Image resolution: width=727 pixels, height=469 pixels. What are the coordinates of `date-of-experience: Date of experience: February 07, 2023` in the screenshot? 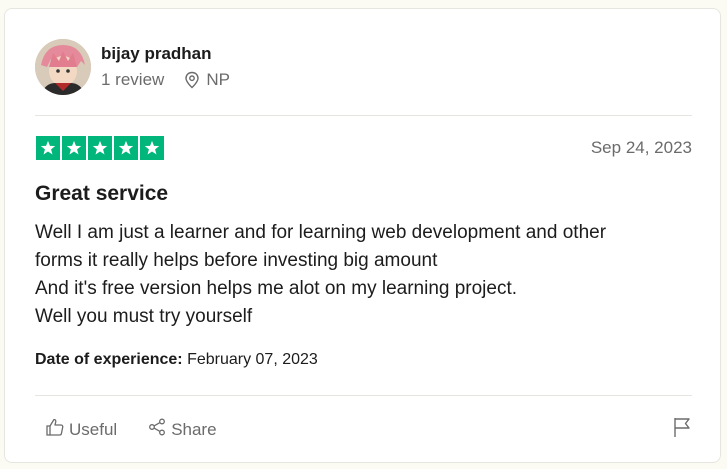 It's located at (176, 360).